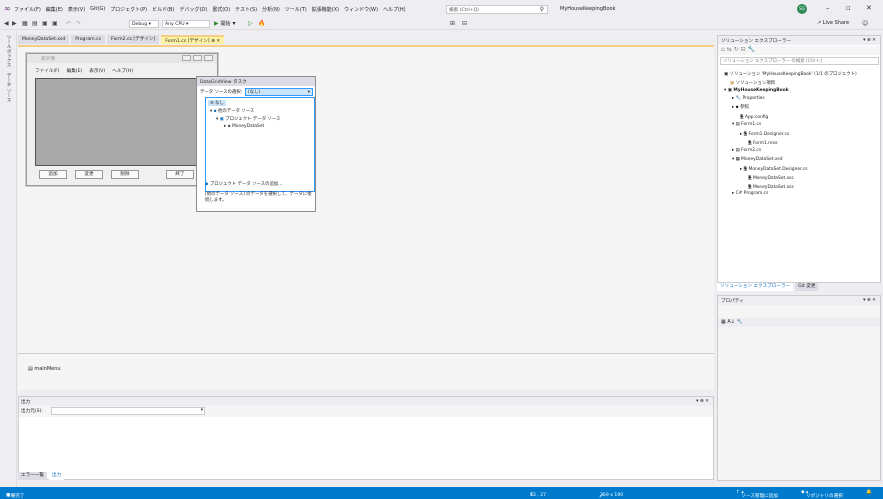 The image size is (883, 499). Describe the element at coordinates (246, 9) in the screenshot. I see `menu-test: テスト(S)` at that location.